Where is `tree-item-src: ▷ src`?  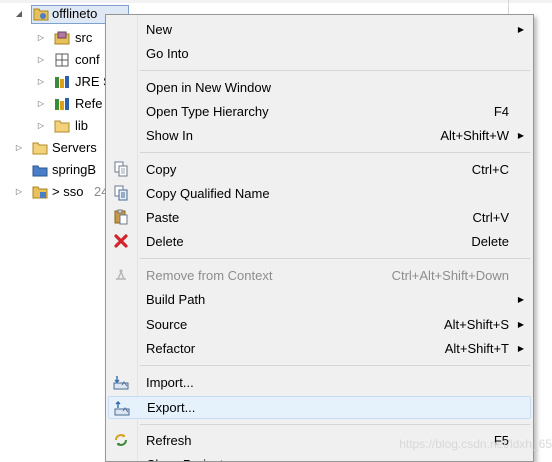
tree-item-src: ▷ src is located at coordinates (52, 38).